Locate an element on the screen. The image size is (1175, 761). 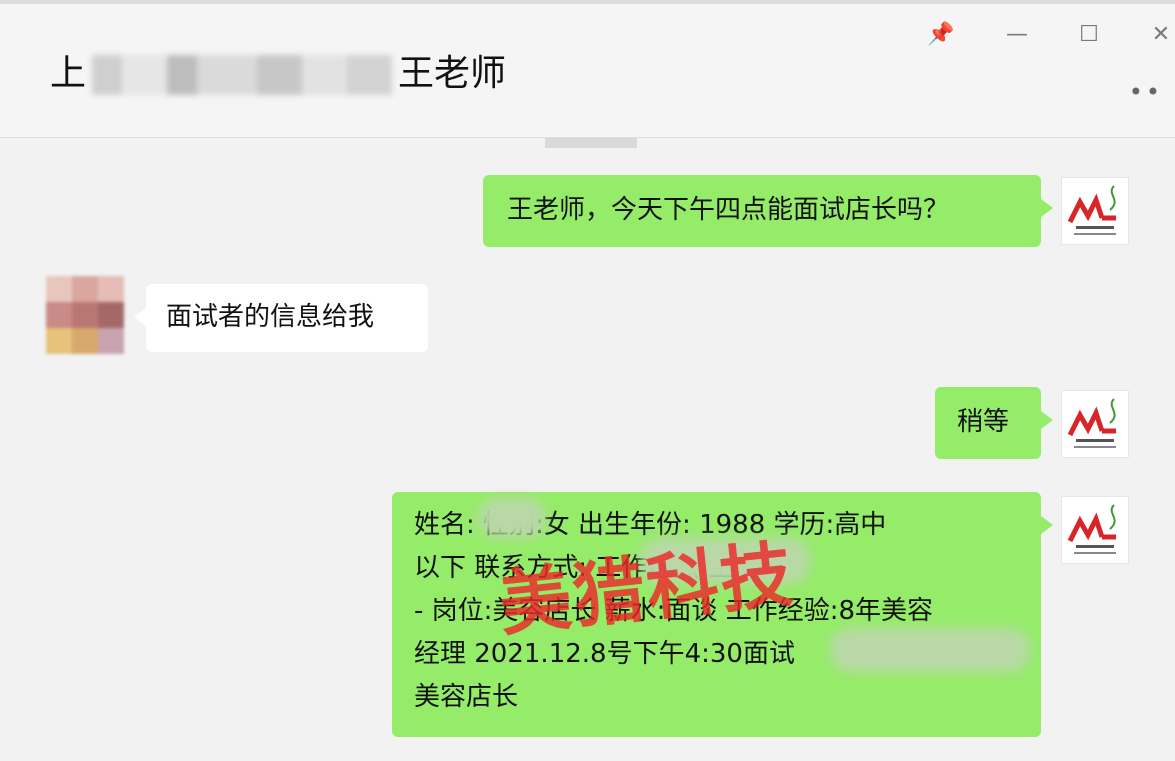
redacted-name is located at coordinates (242, 75).